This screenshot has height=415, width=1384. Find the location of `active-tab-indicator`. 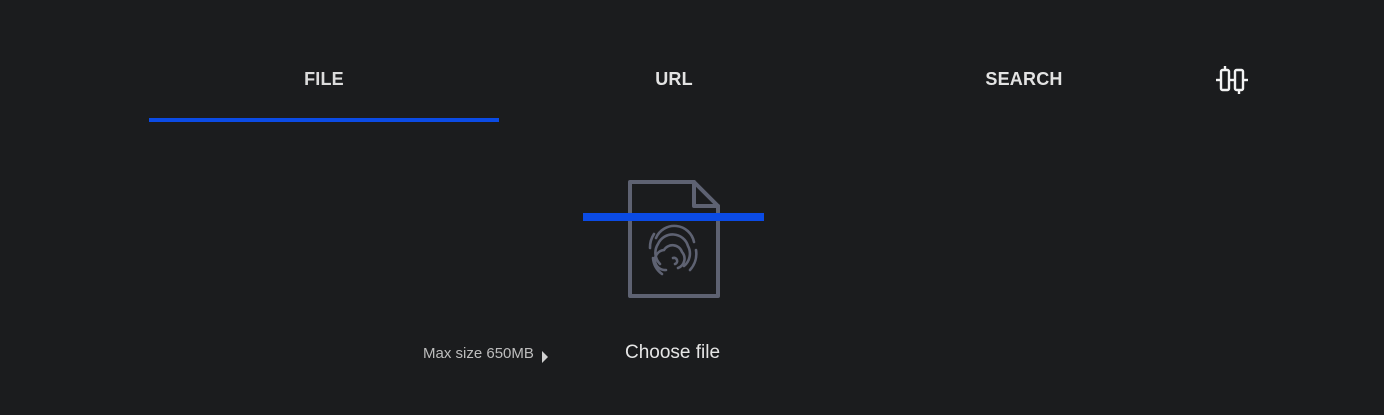

active-tab-indicator is located at coordinates (324, 120).